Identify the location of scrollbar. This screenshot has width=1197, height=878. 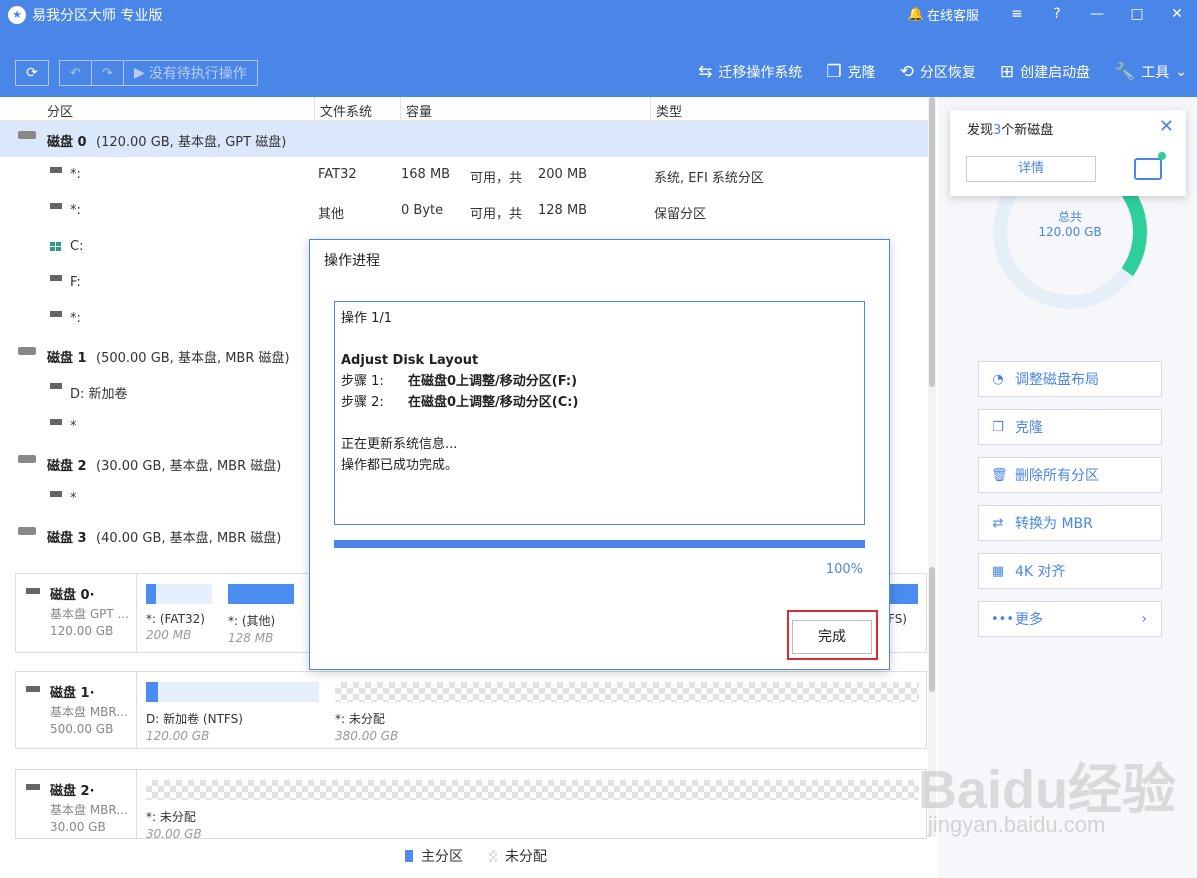
(932, 467).